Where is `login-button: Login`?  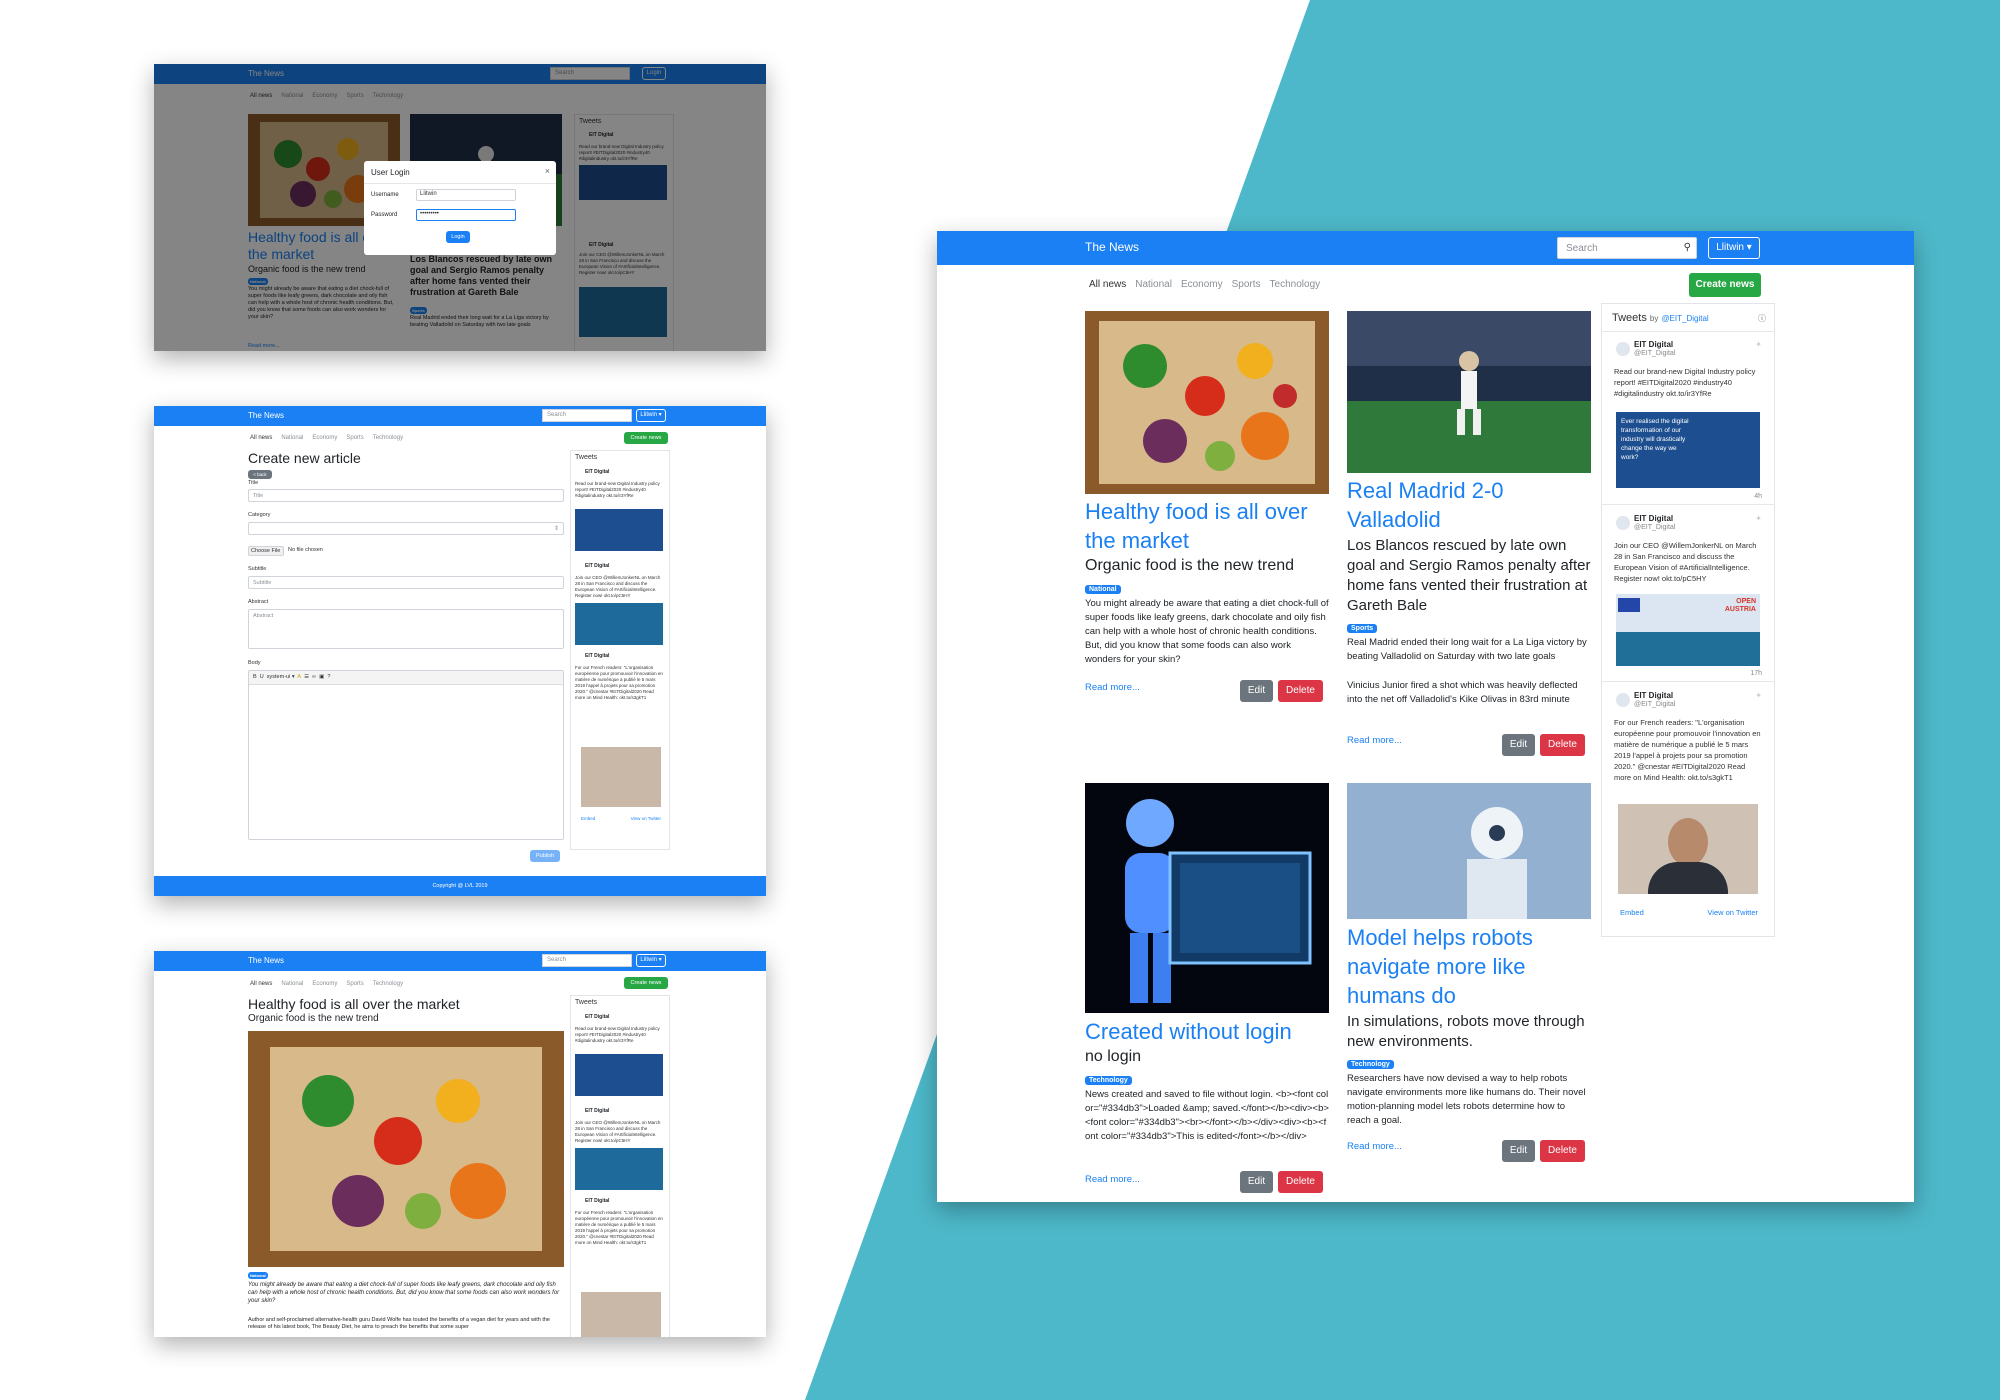
login-button: Login is located at coordinates (458, 237).